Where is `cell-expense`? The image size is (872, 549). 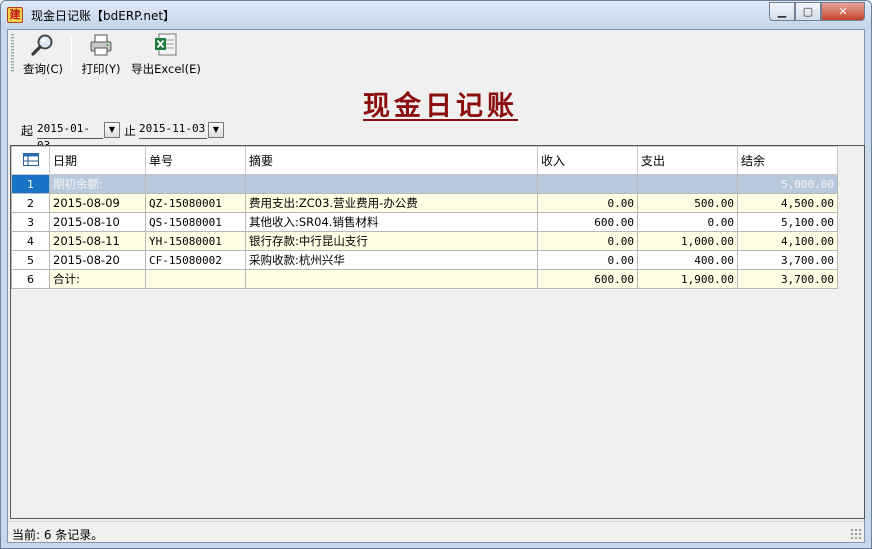 cell-expense is located at coordinates (687, 184).